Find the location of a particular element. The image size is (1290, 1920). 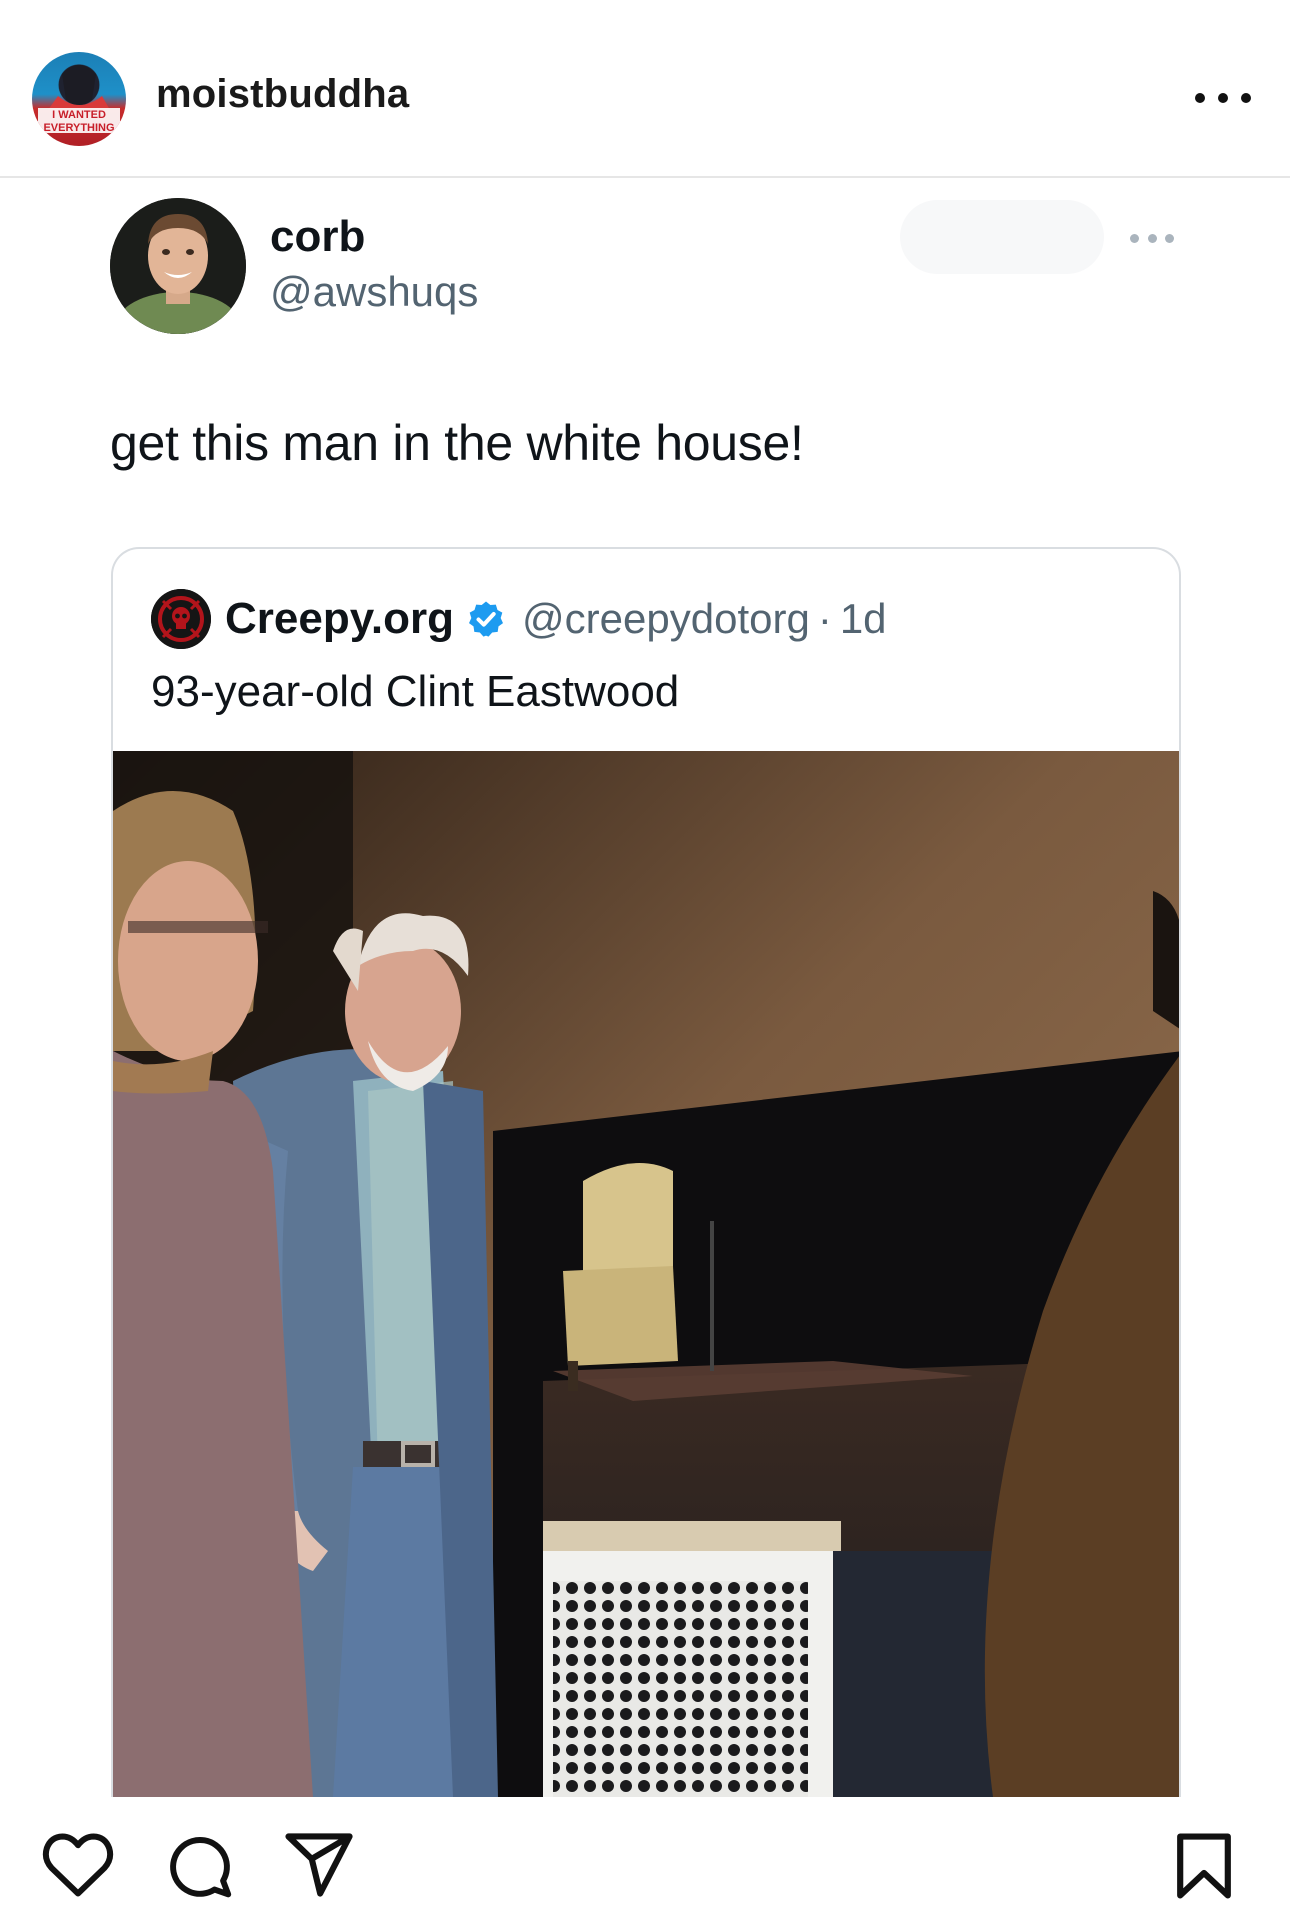

avatar-art: I WANTED EVERYTHING is located at coordinates (79, 99).